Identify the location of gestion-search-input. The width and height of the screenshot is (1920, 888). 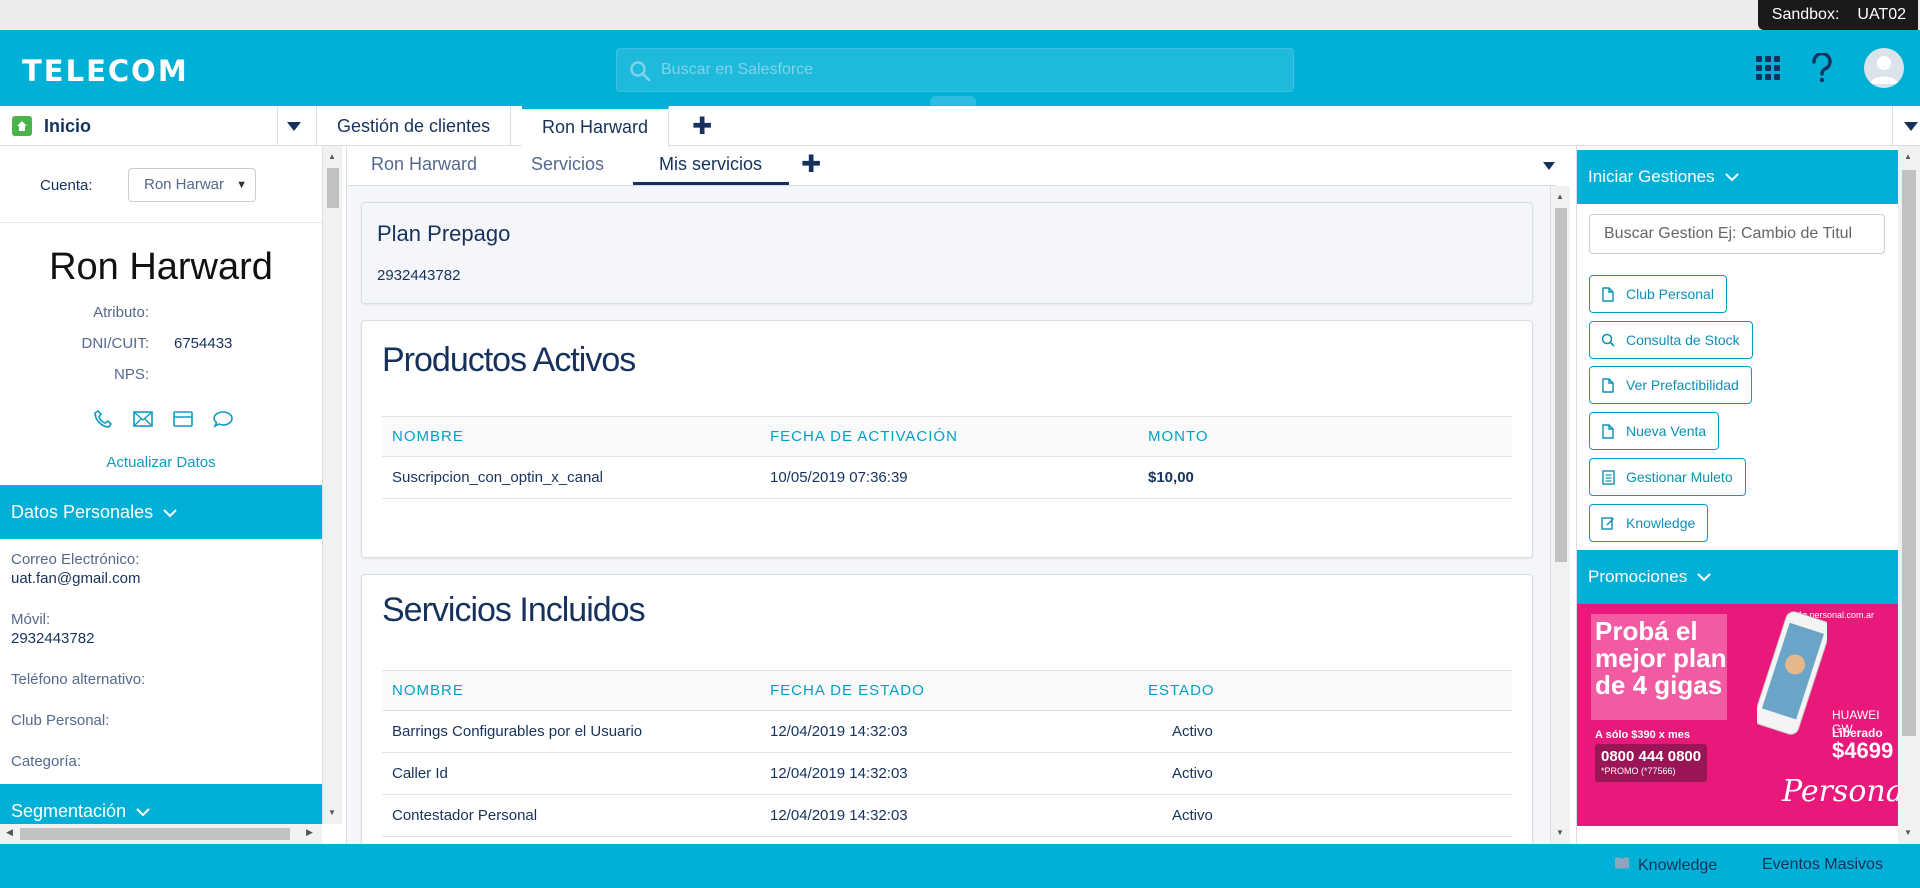
(1737, 234).